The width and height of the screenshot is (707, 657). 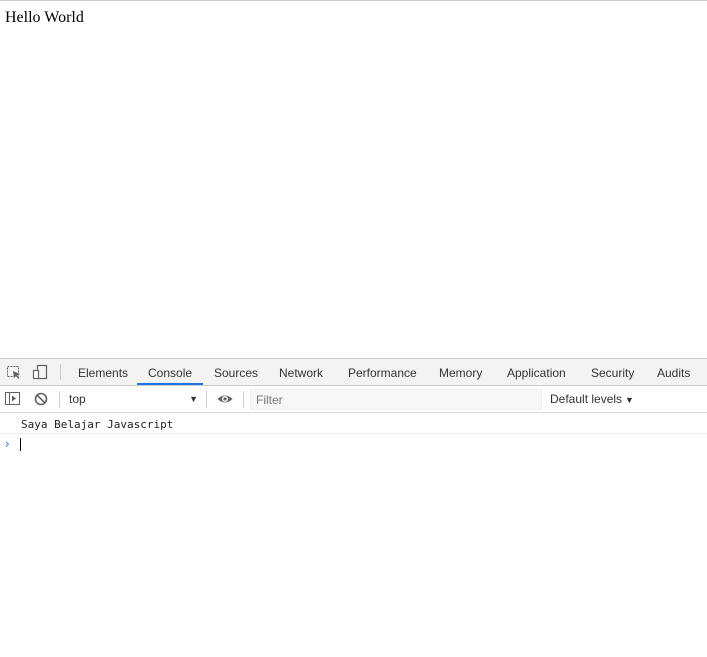 What do you see at coordinates (460, 372) in the screenshot?
I see `tab-memory: Memory` at bounding box center [460, 372].